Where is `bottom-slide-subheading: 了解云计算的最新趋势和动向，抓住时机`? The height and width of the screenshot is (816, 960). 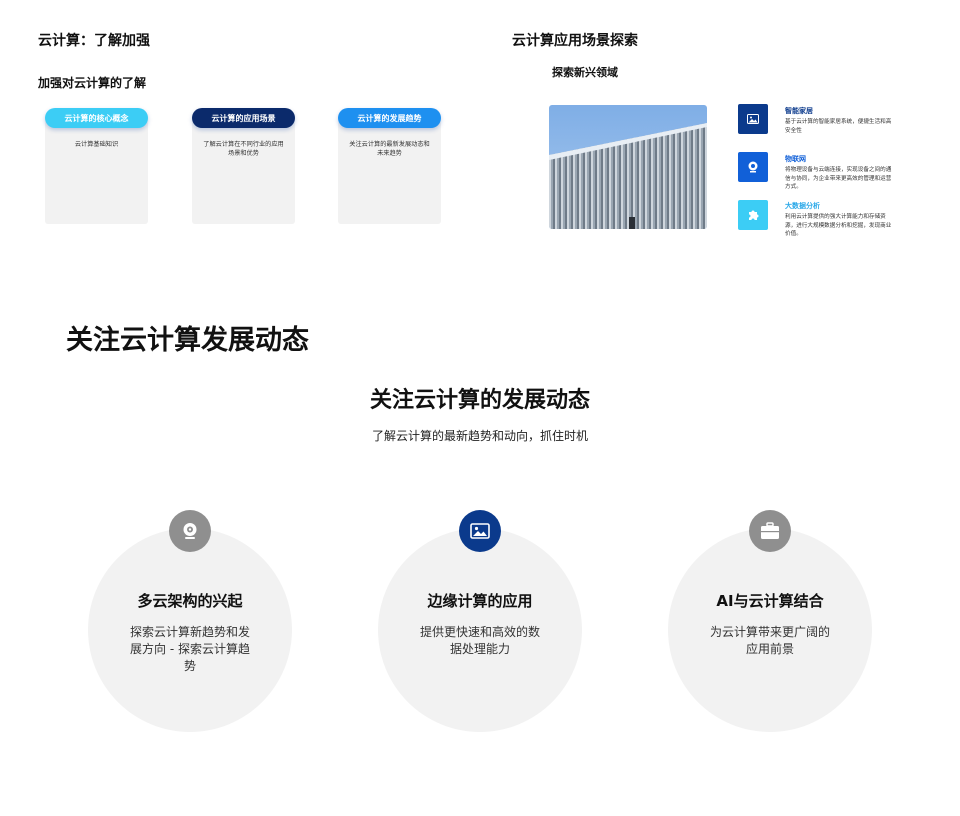
bottom-slide-subheading: 了解云计算的最新趋势和动向，抓住时机 is located at coordinates (479, 436).